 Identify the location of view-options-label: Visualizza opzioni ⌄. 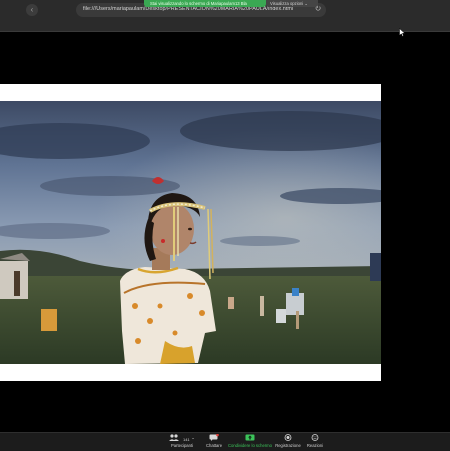
(289, 3).